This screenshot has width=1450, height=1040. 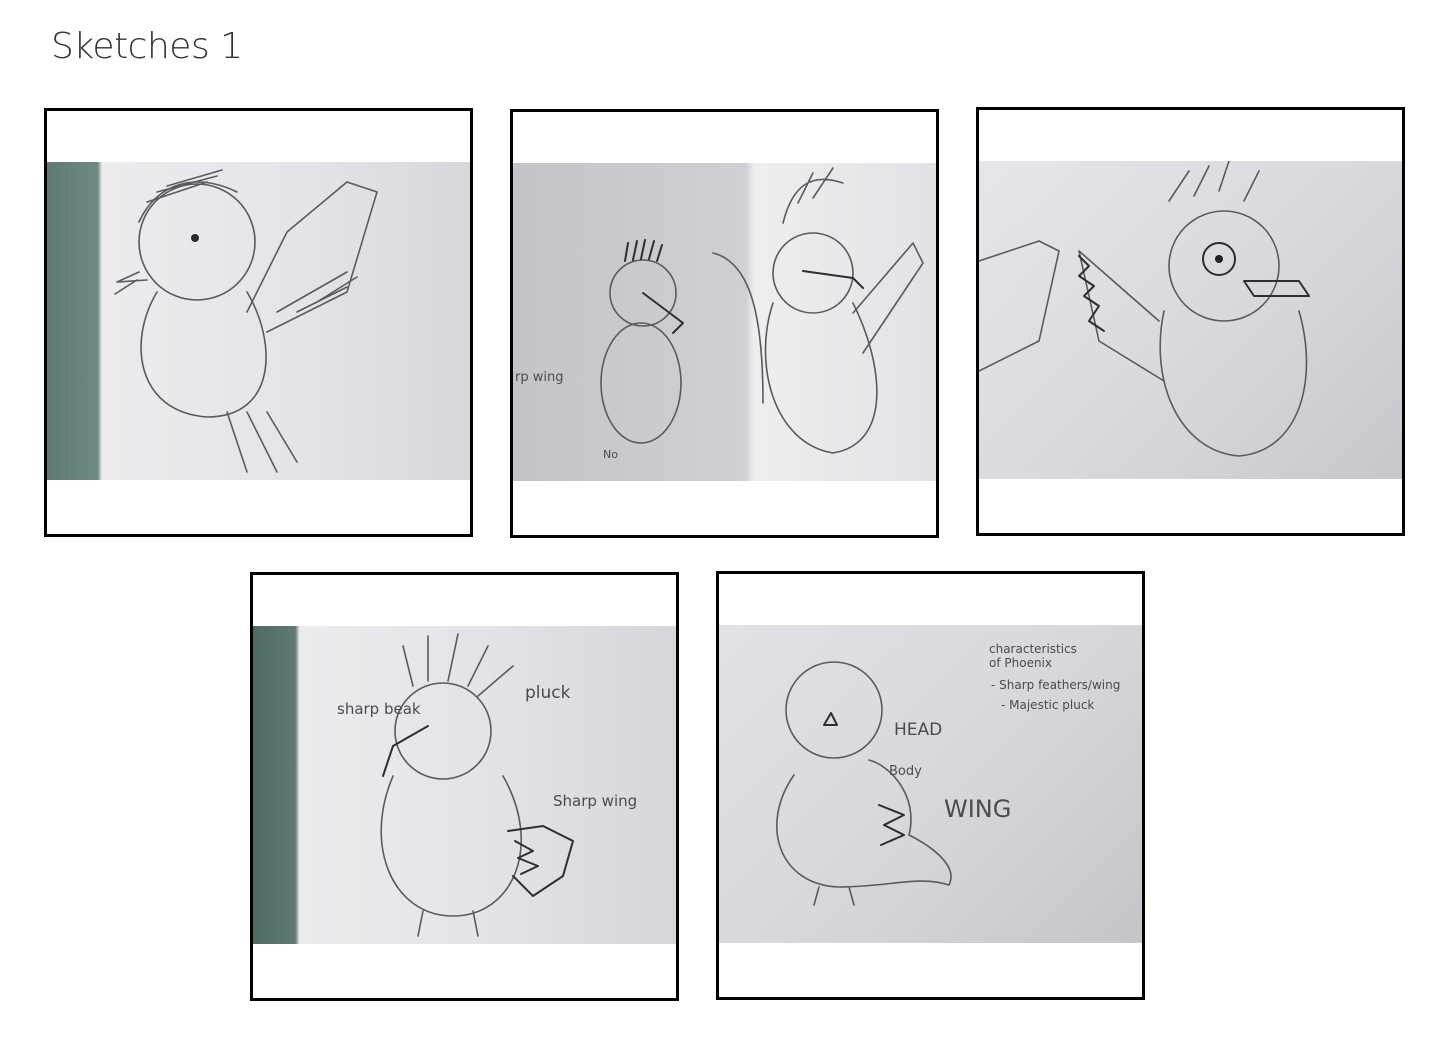 What do you see at coordinates (905, 771) in the screenshot?
I see `annotation-text: Body` at bounding box center [905, 771].